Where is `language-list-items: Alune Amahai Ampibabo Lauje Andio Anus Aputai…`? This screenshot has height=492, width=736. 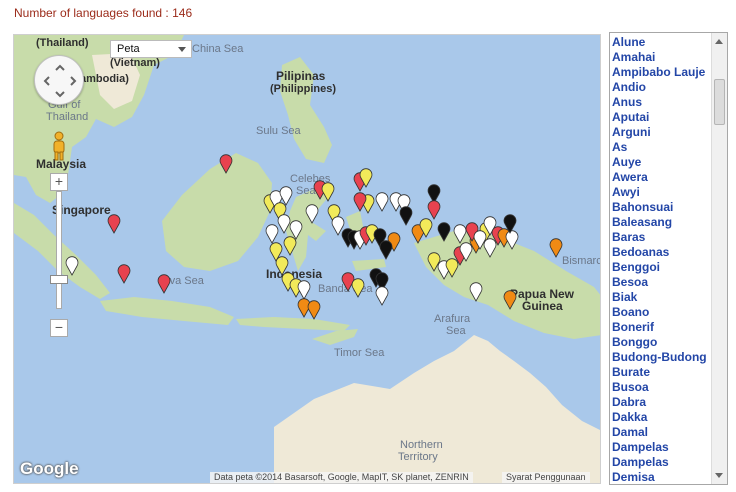
language-list-items: Alune Amahai Ampibabo Lauje Andio Anus Aputai… is located at coordinates (661, 259).